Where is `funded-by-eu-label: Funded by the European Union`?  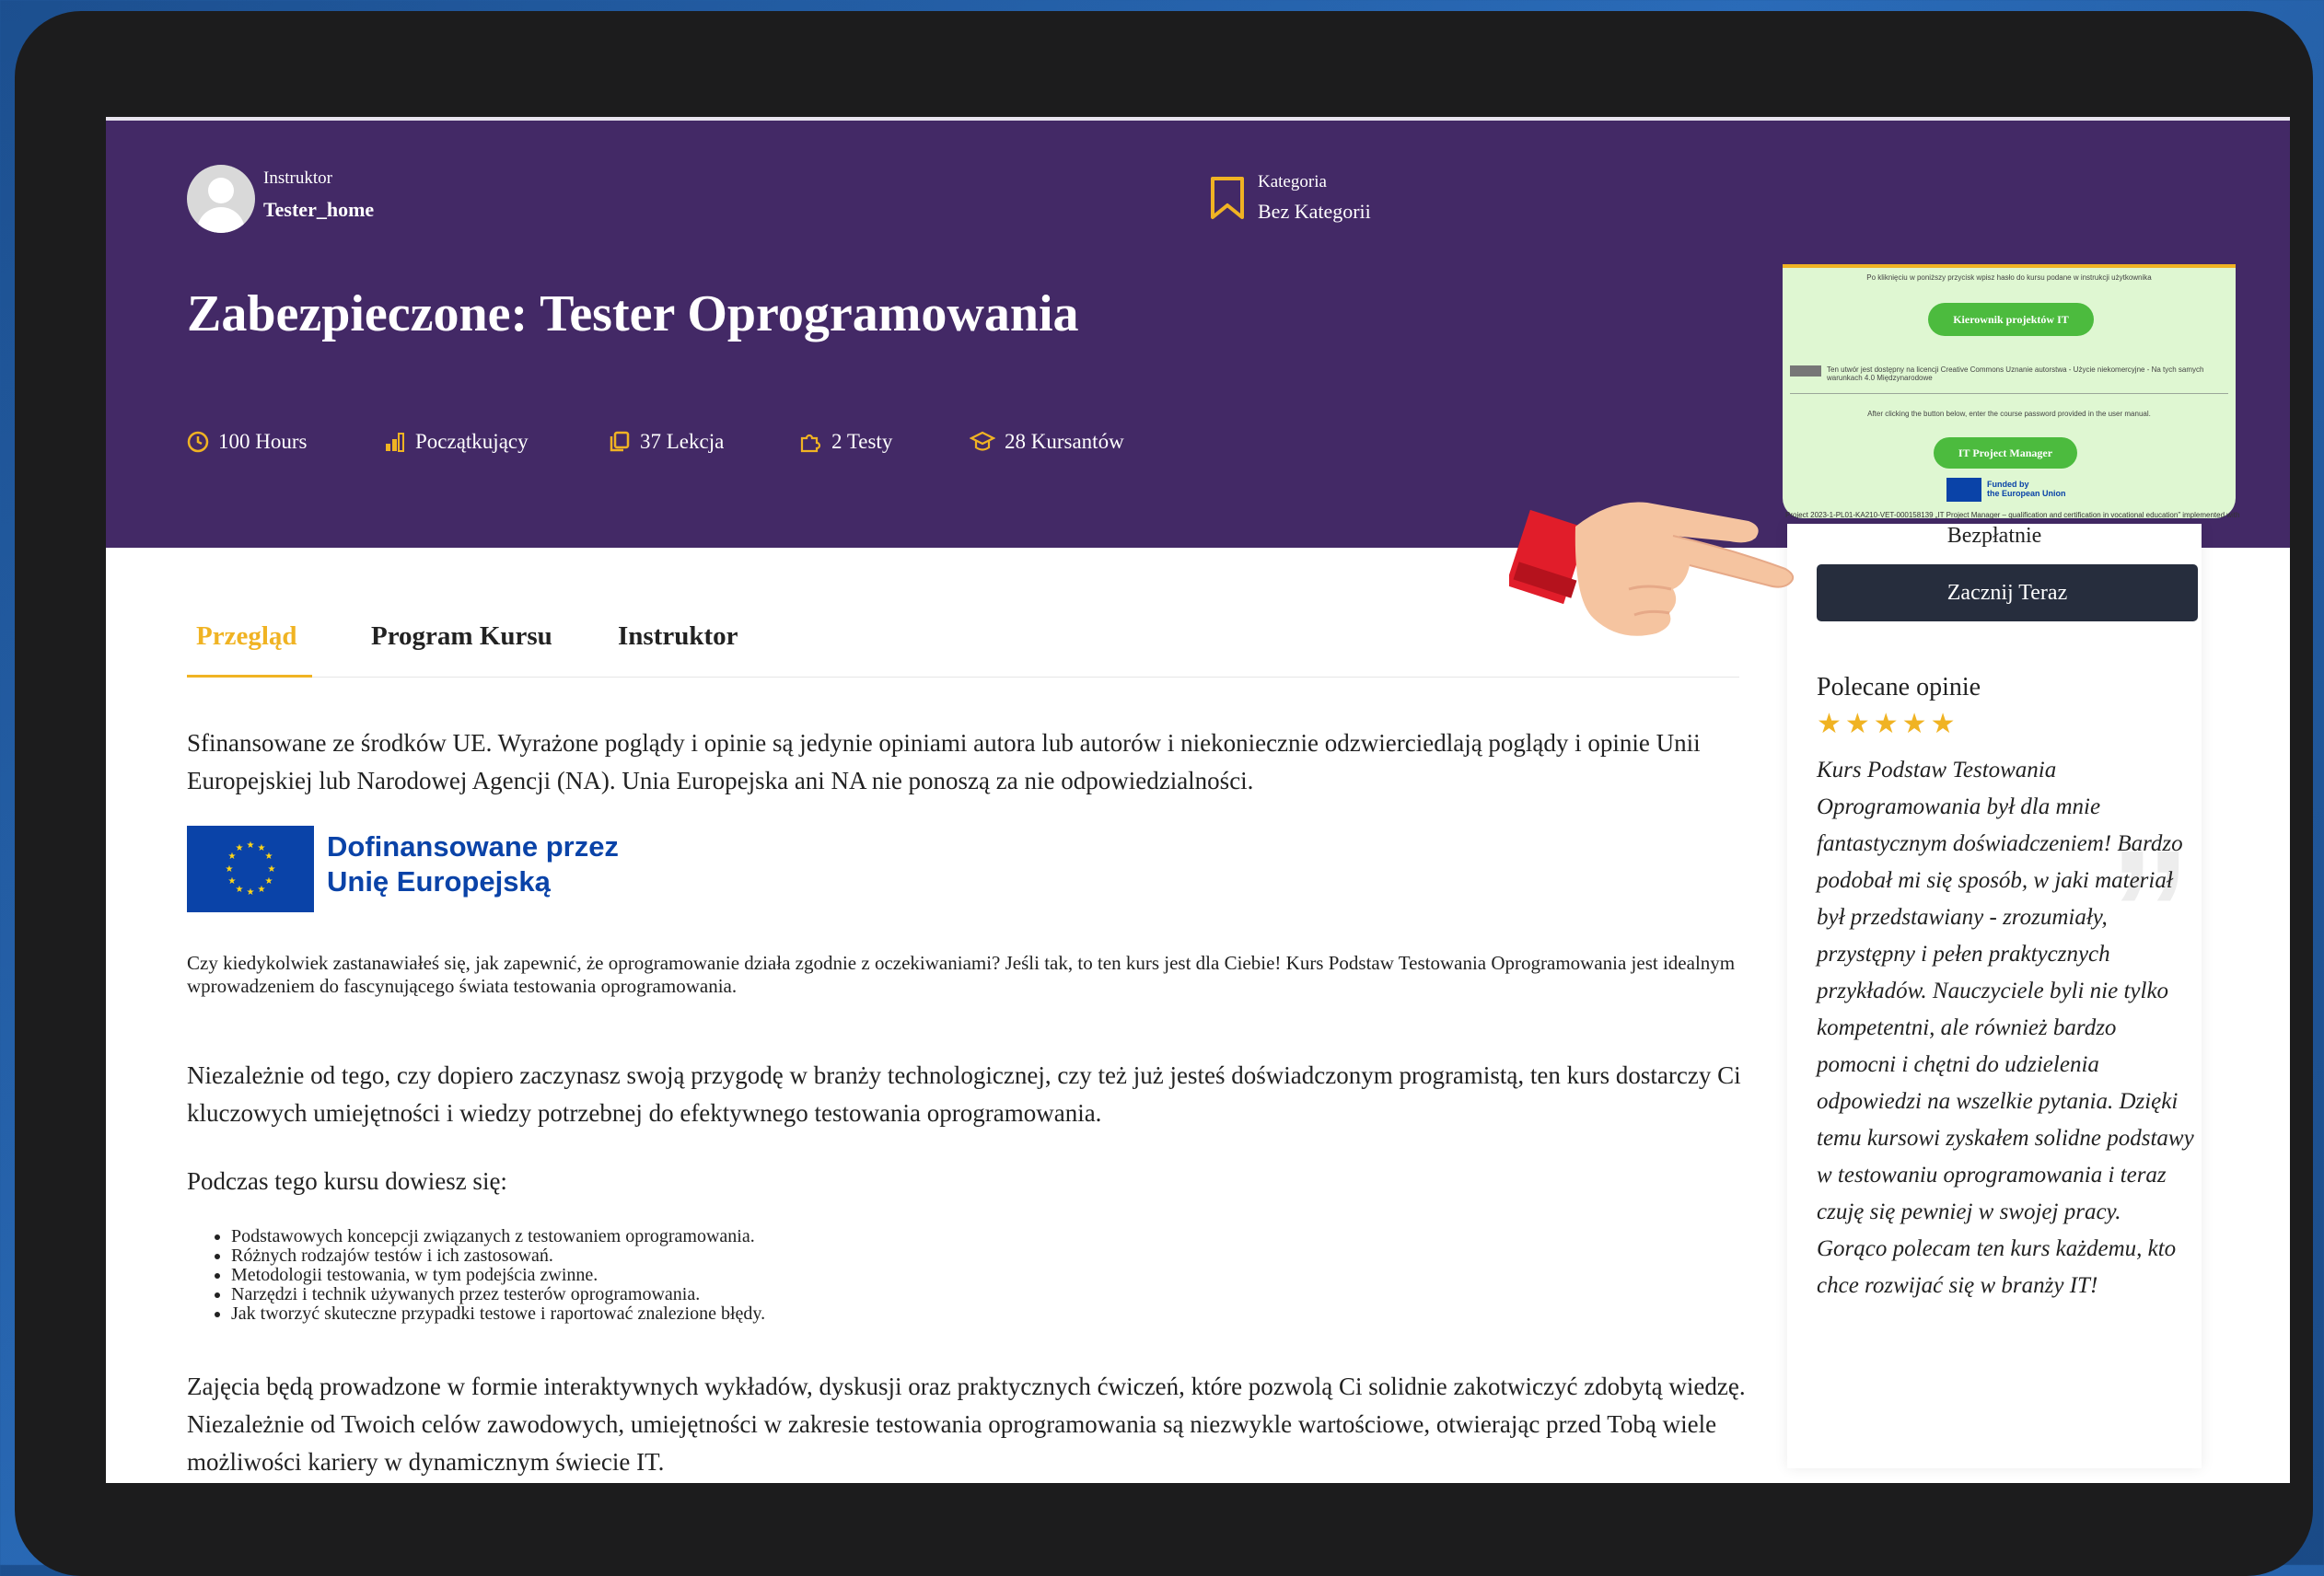
funded-by-eu-label: Funded by the European Union is located at coordinates (2027, 489).